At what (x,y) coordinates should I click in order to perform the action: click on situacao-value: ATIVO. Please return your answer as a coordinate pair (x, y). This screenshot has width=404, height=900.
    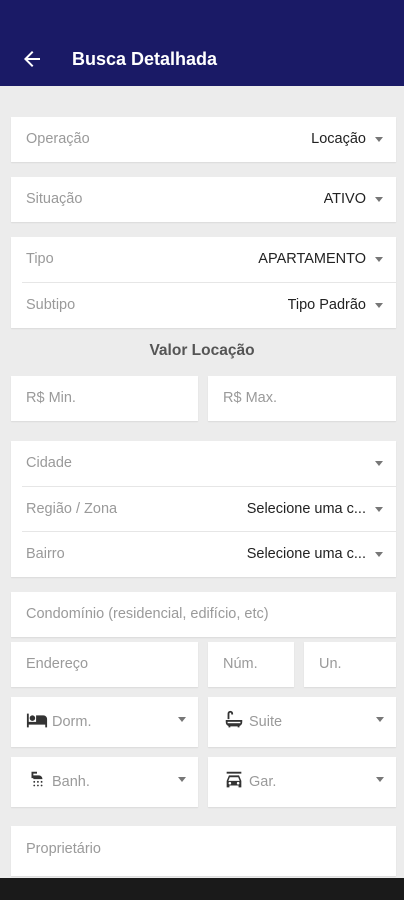
    Looking at the image, I should click on (344, 199).